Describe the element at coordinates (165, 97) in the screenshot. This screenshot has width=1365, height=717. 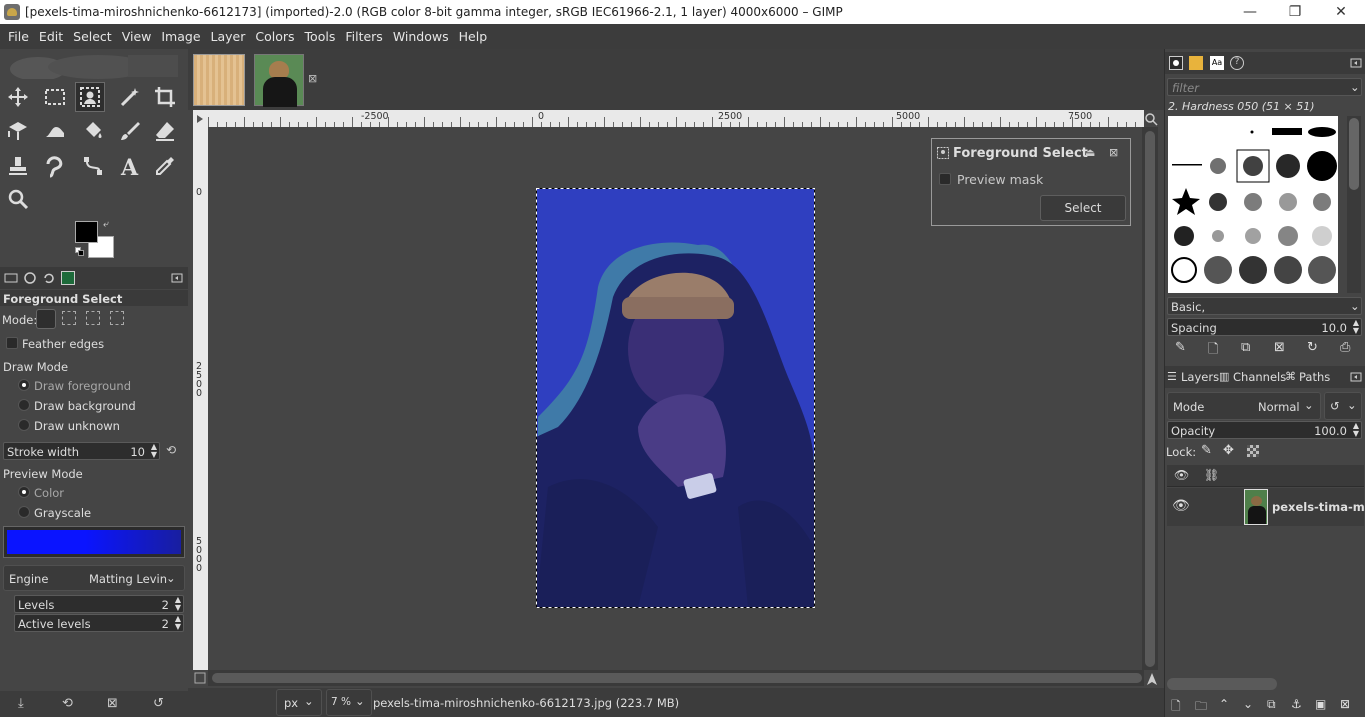
I see `crop-tool-icon` at that location.